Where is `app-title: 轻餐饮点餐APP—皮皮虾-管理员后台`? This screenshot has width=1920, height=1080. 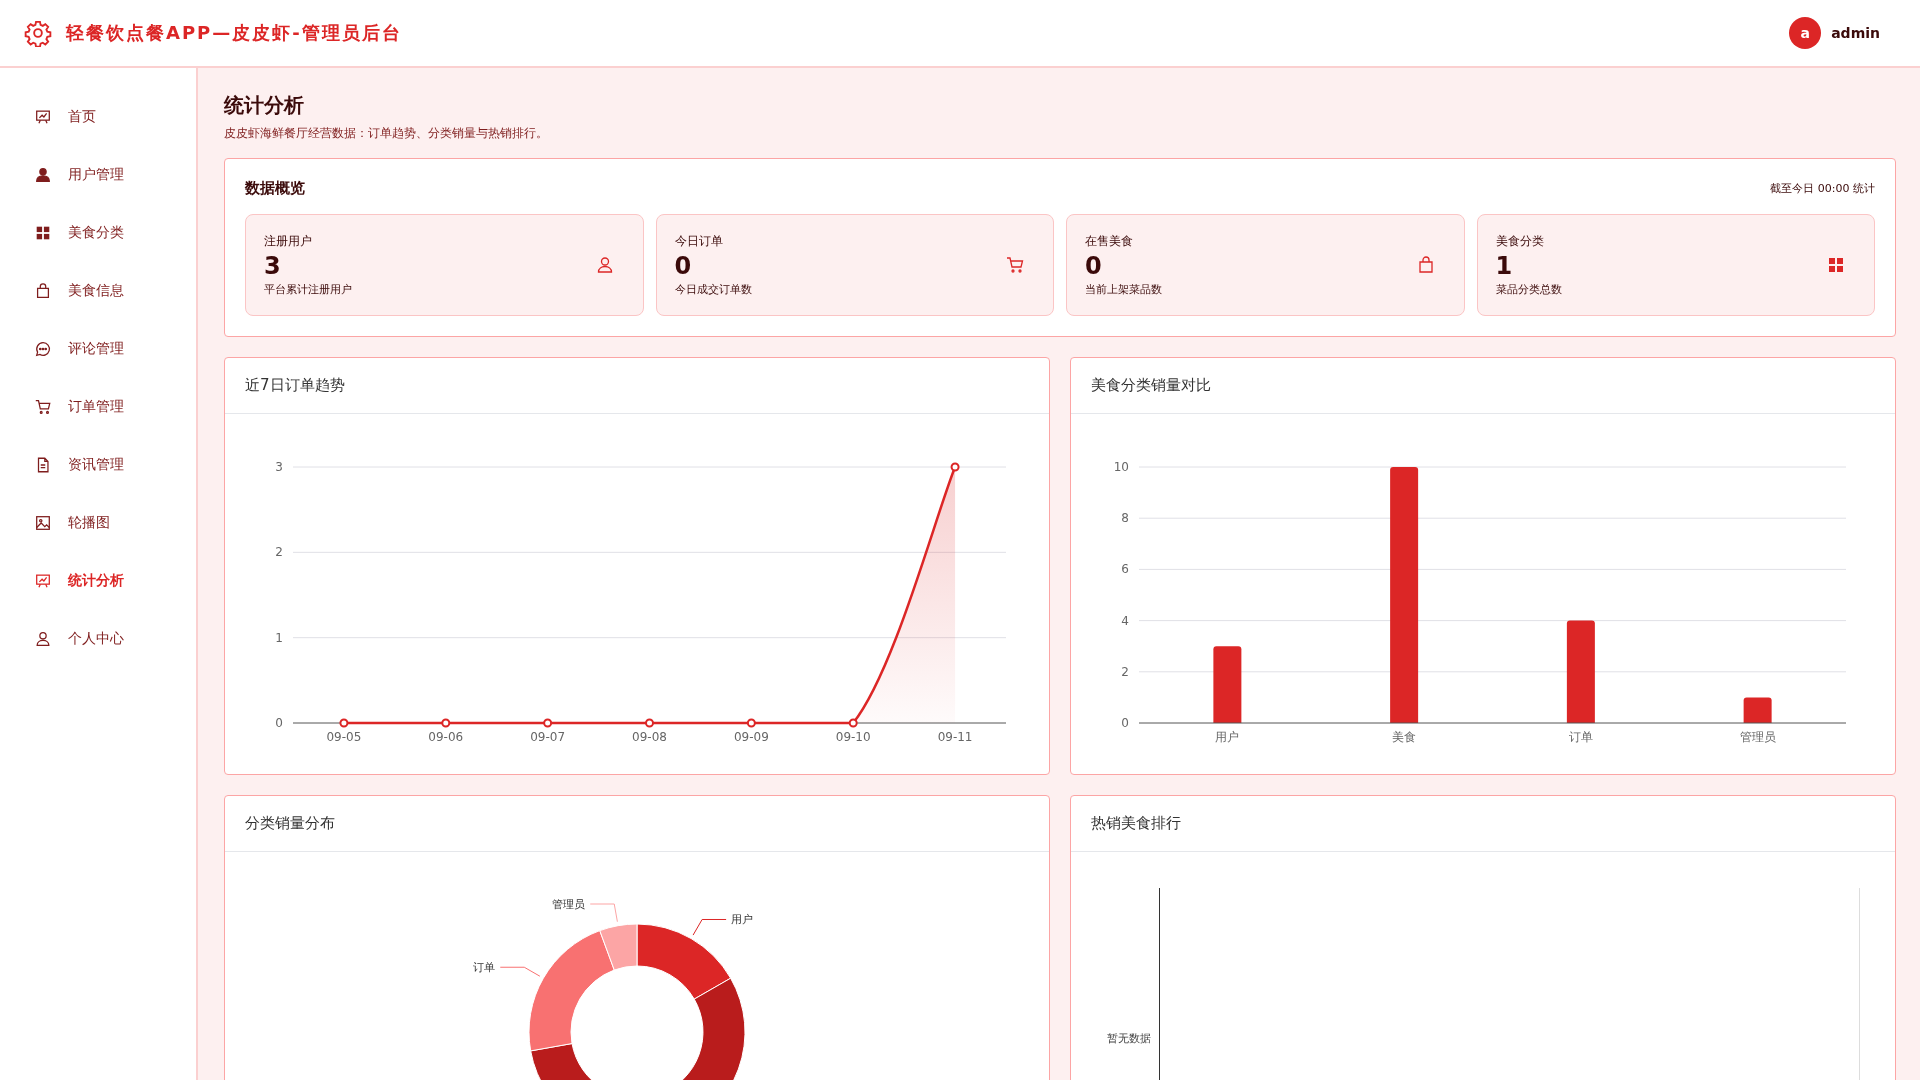 app-title: 轻餐饮点餐APP—皮皮虾-管理员后台 is located at coordinates (234, 33).